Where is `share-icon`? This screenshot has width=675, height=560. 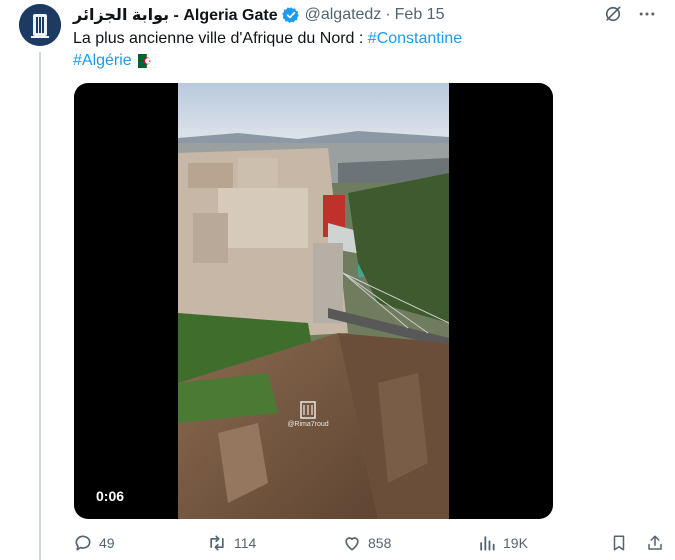 share-icon is located at coordinates (655, 543).